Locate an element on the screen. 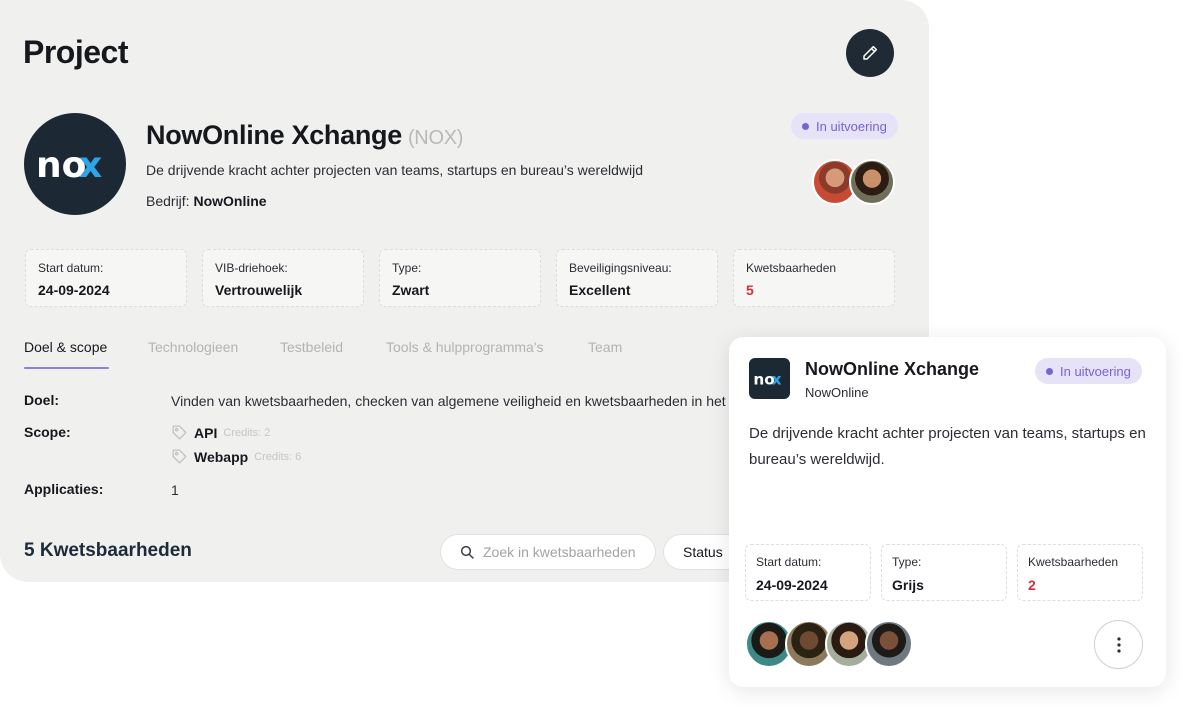 The width and height of the screenshot is (1195, 723). info-value: Zwart is located at coordinates (411, 290).